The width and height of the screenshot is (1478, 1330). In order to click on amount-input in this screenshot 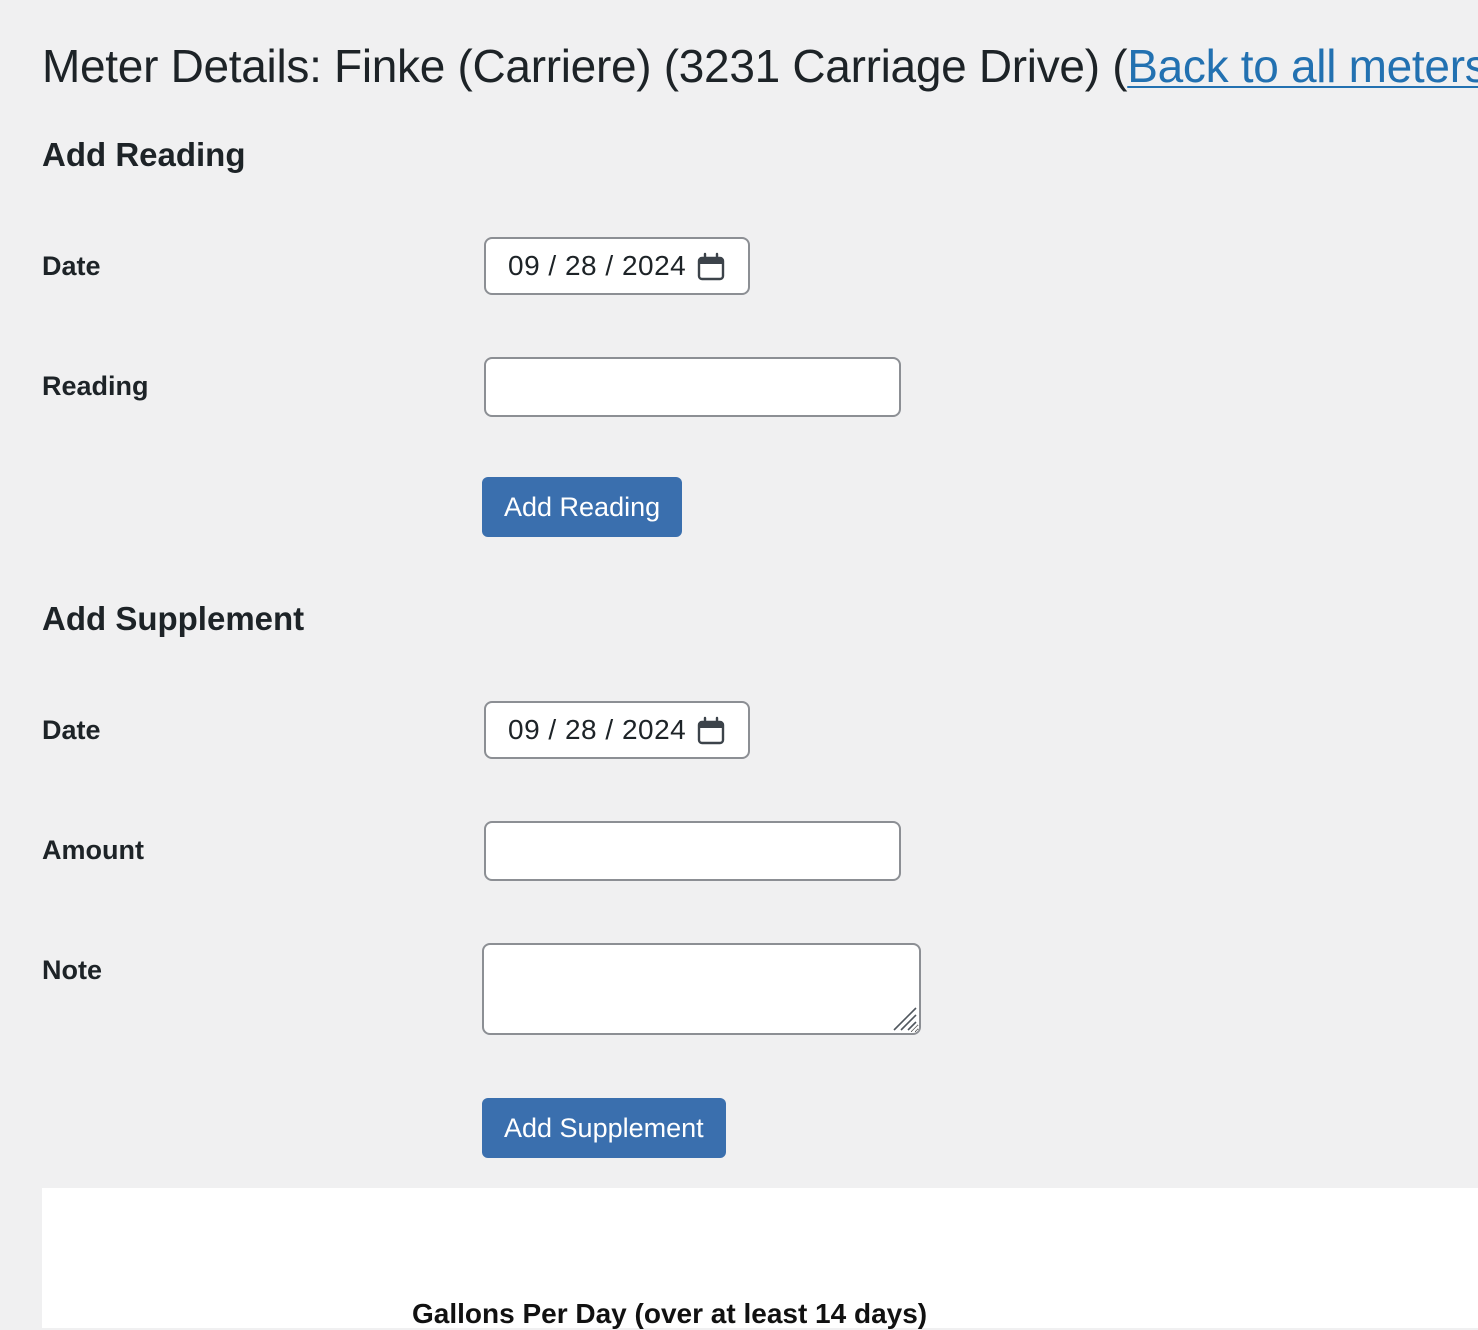, I will do `click(692, 851)`.